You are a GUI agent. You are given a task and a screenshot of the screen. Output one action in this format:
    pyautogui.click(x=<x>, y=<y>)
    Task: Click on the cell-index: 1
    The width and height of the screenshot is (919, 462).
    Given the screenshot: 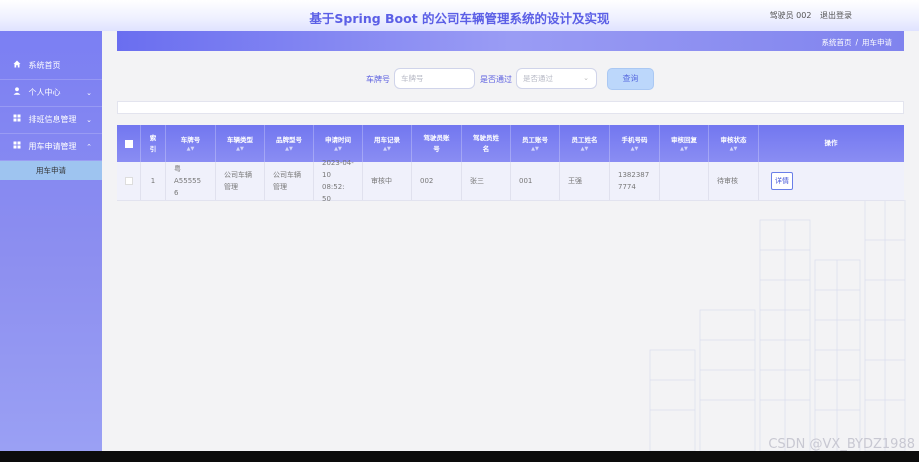 What is the action you would take?
    pyautogui.click(x=153, y=181)
    